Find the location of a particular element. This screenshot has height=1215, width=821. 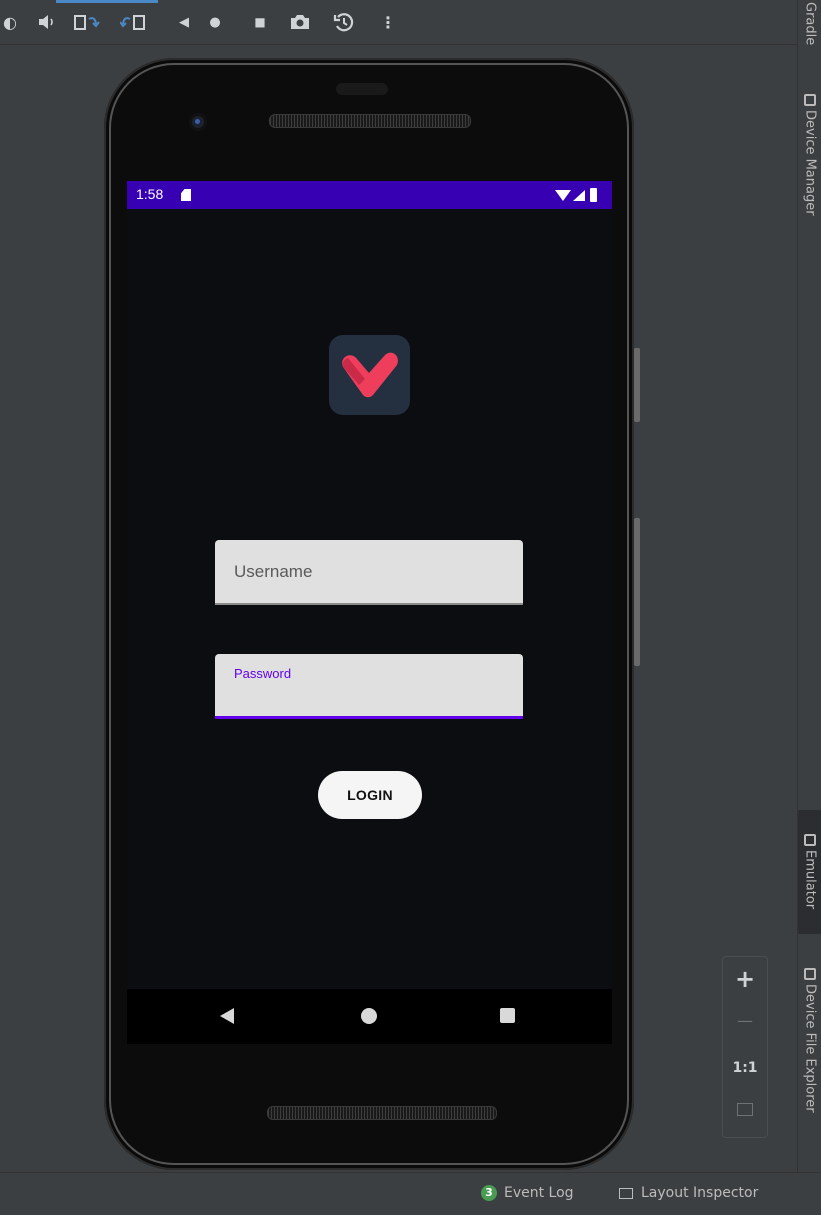

battery-icon is located at coordinates (593, 195).